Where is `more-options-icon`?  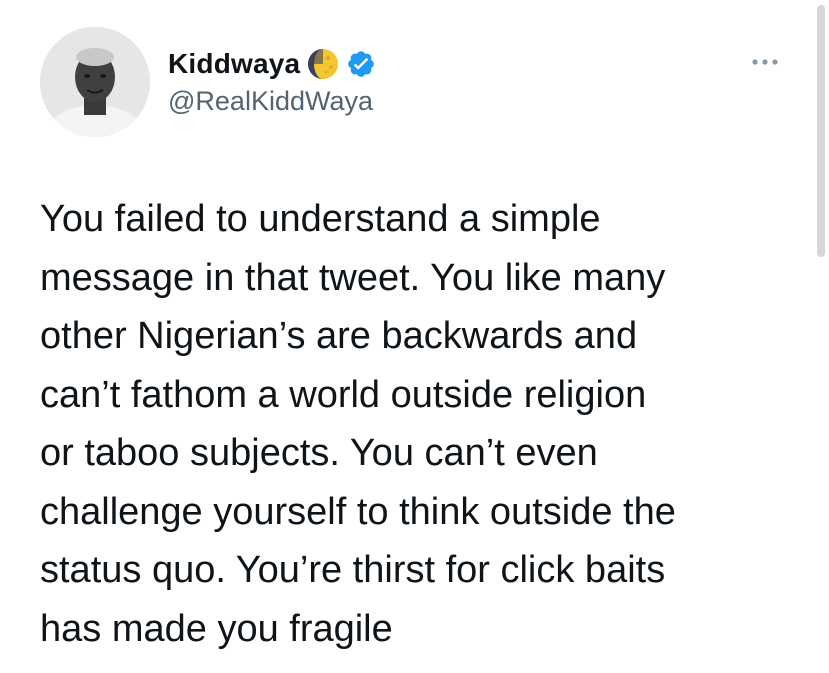 more-options-icon is located at coordinates (765, 62).